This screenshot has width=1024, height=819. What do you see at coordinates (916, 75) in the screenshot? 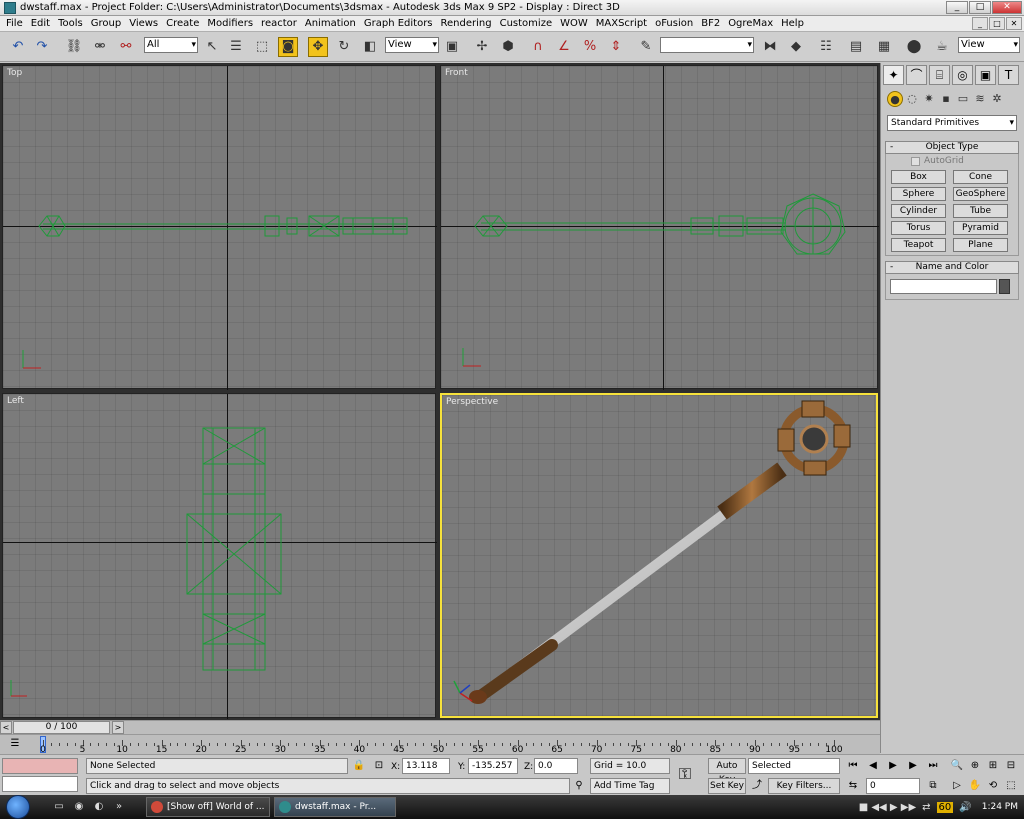
I see `modify-tab-icon: ⌒` at bounding box center [916, 75].